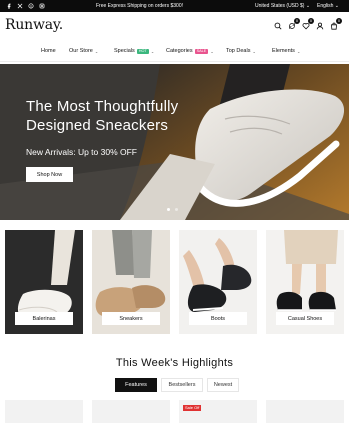 The width and height of the screenshot is (349, 423). I want to click on compare-button: 0, so click(294, 24).